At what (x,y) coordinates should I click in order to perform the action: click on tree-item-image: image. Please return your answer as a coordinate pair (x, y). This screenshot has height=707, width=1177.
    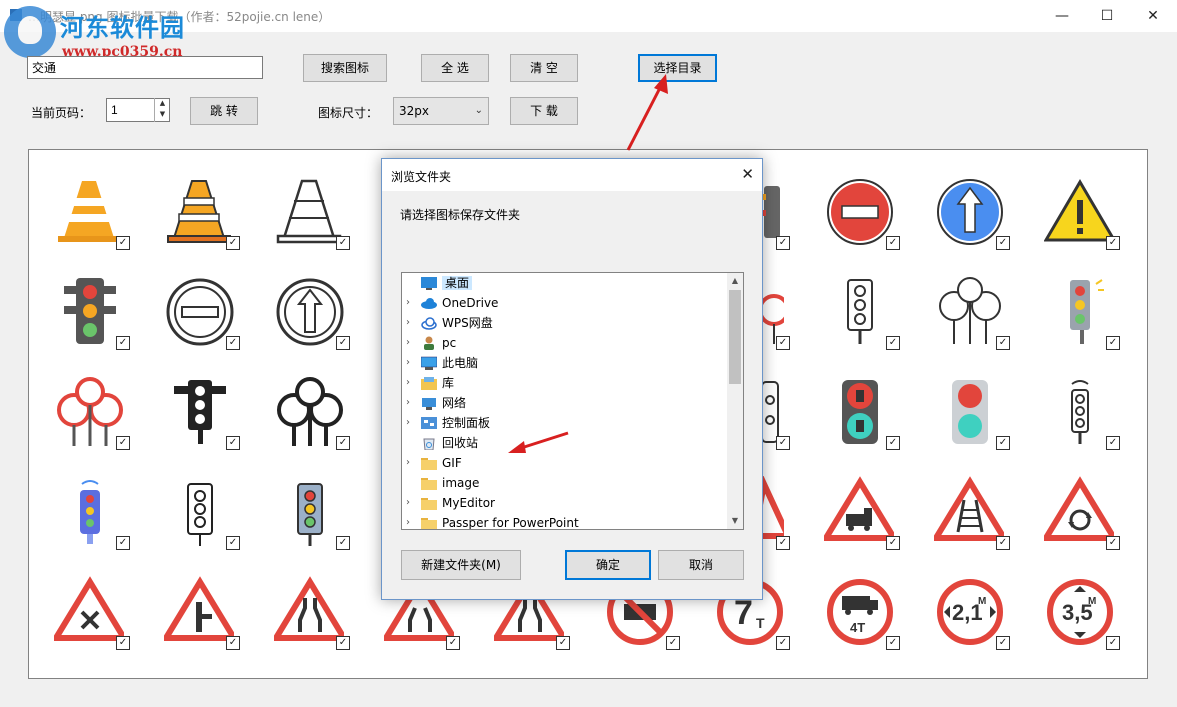
    Looking at the image, I should click on (565, 483).